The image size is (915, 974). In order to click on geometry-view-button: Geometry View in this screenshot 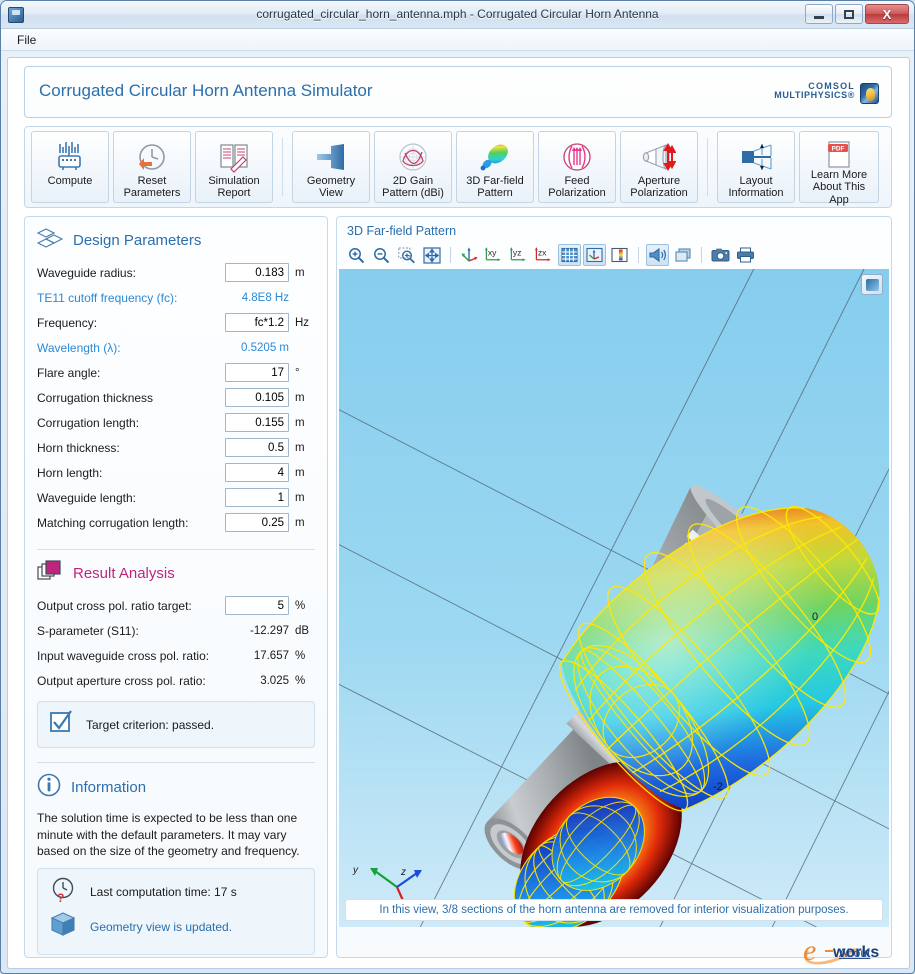, I will do `click(331, 167)`.